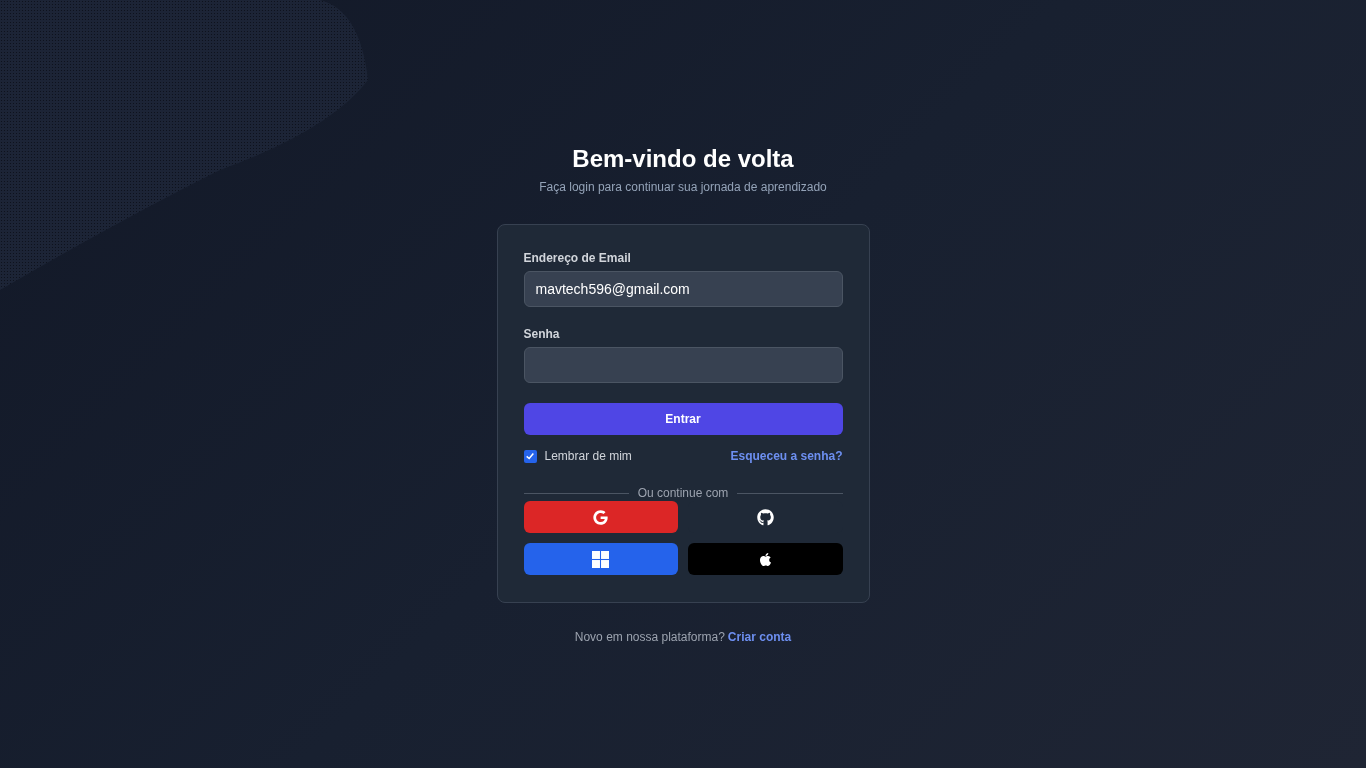  Describe the element at coordinates (649, 637) in the screenshot. I see `signup-prompt: Novo em nossa plataforma?` at that location.